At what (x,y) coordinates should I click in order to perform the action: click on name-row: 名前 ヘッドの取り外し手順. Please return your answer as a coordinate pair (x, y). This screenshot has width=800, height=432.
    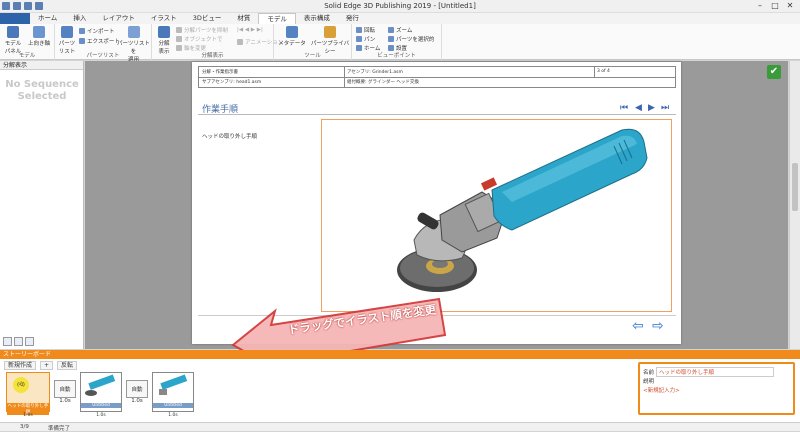
    Looking at the image, I should click on (709, 372).